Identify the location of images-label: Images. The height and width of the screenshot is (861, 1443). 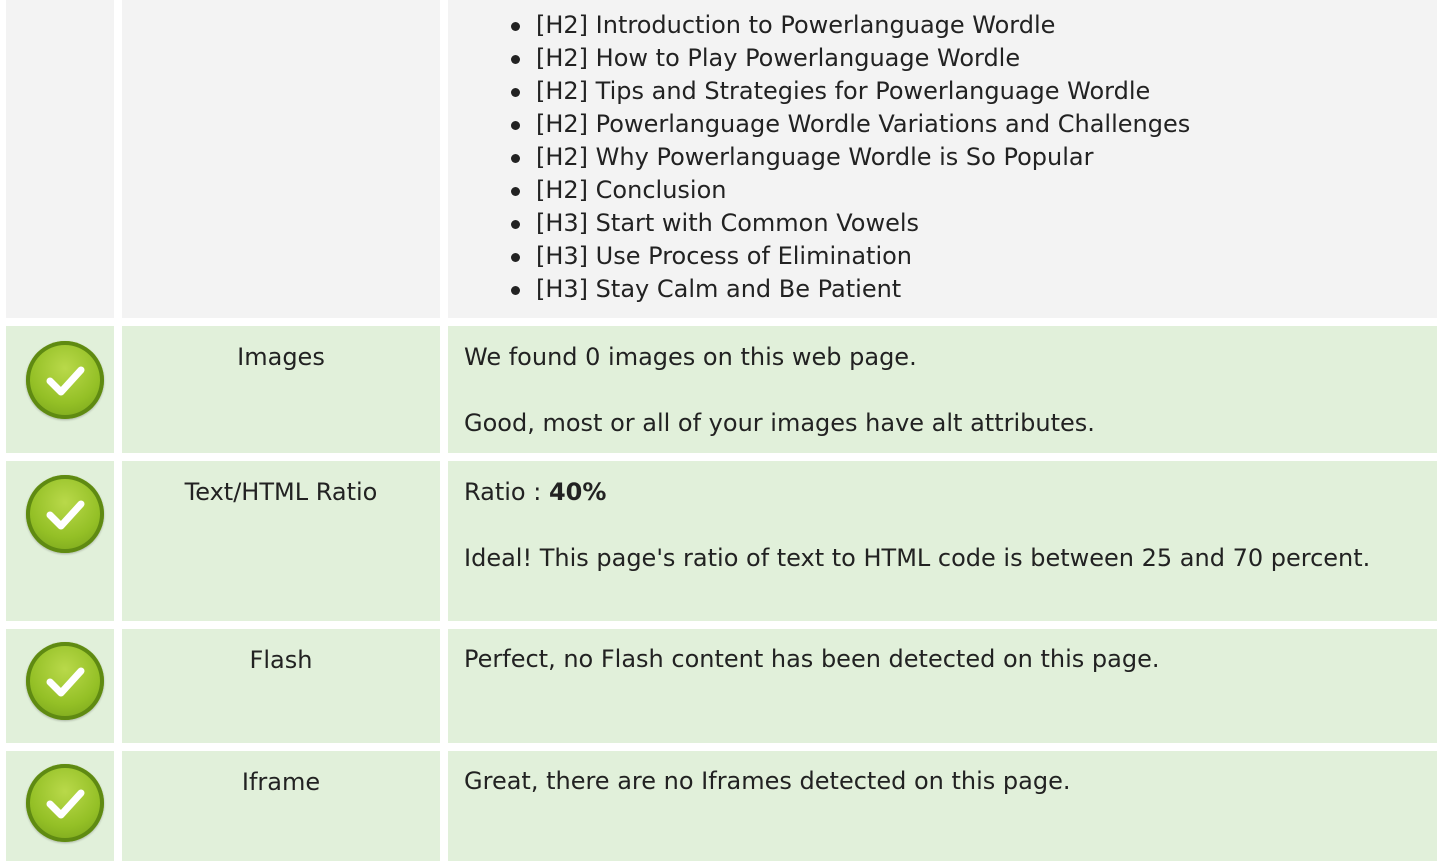
(281, 357).